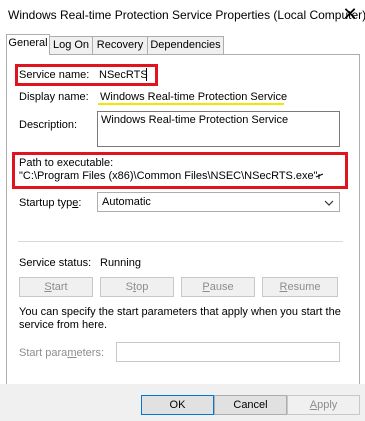 The height and width of the screenshot is (421, 365). I want to click on description-label: Description:, so click(48, 125).